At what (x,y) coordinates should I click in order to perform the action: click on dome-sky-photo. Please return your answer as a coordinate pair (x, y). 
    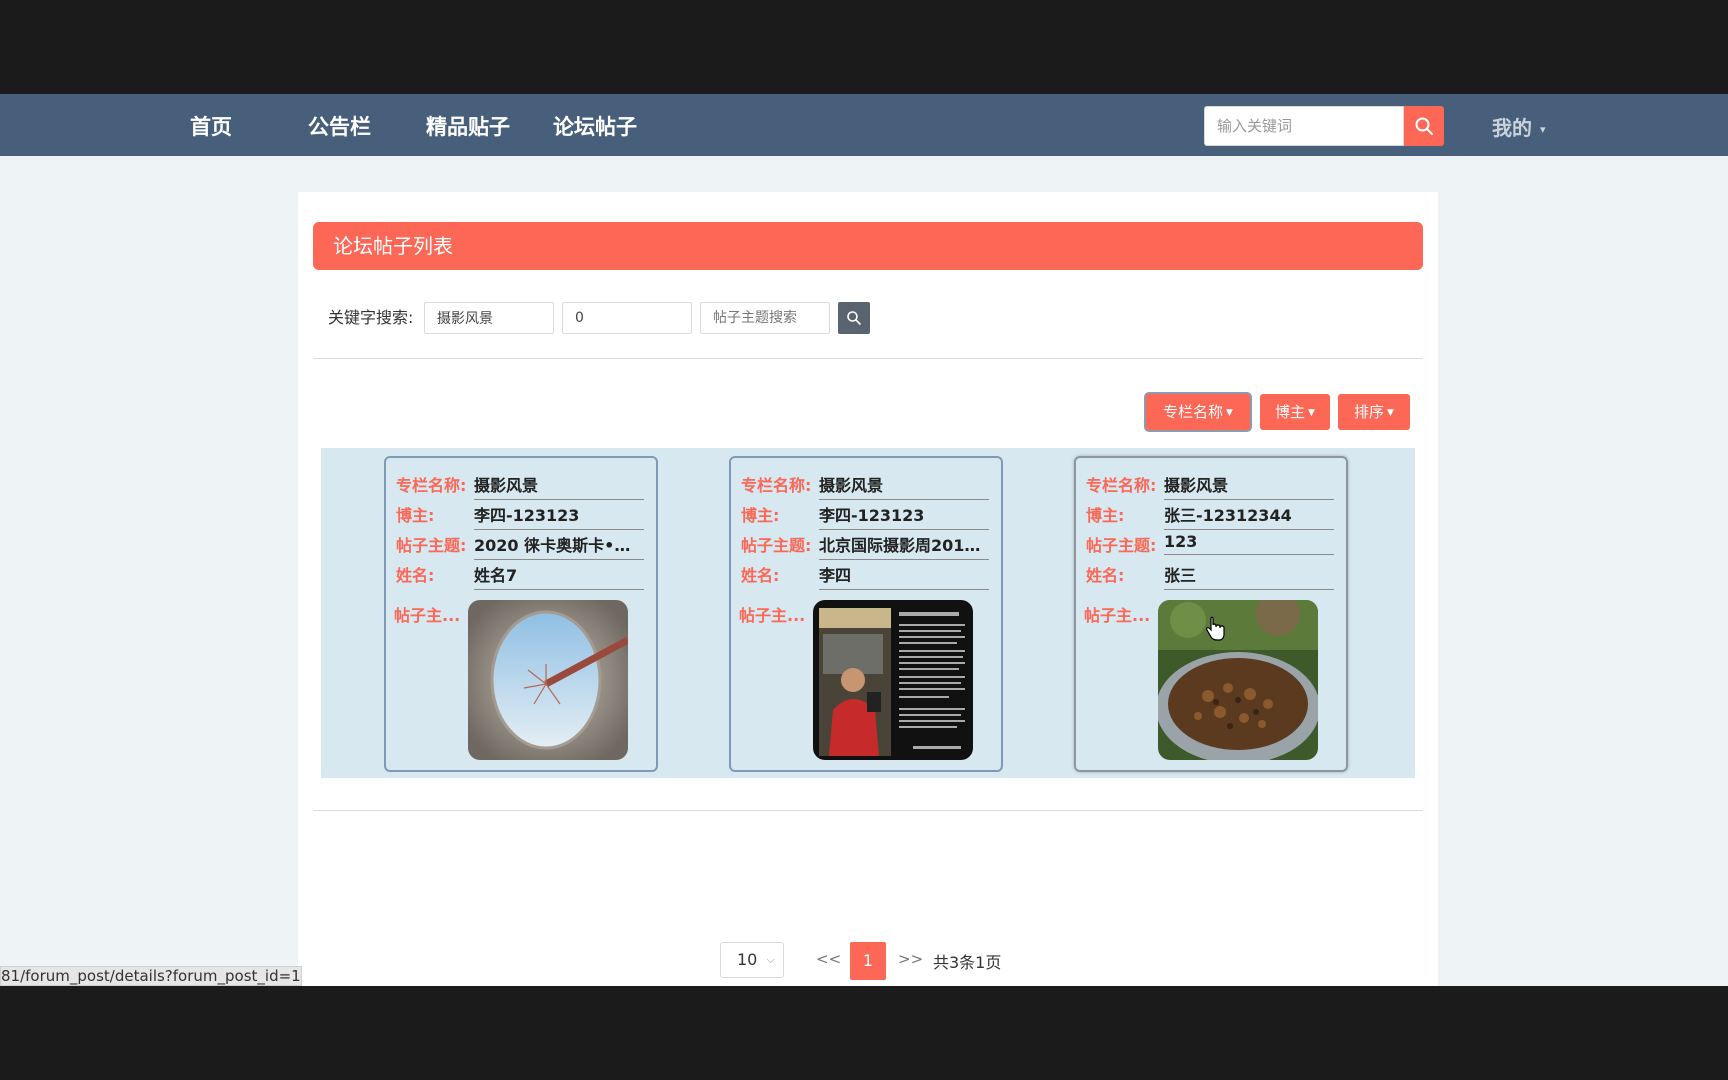
    Looking at the image, I should click on (548, 680).